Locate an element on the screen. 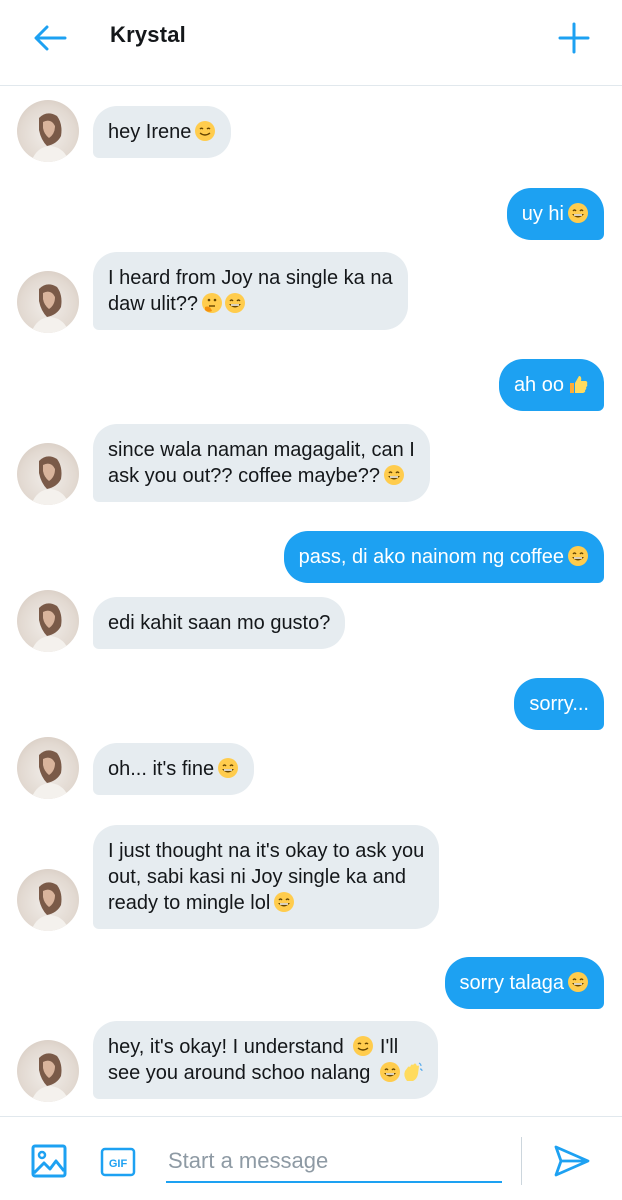  message-bubble: pass, di ako nainom ng coffee is located at coordinates (443, 557).